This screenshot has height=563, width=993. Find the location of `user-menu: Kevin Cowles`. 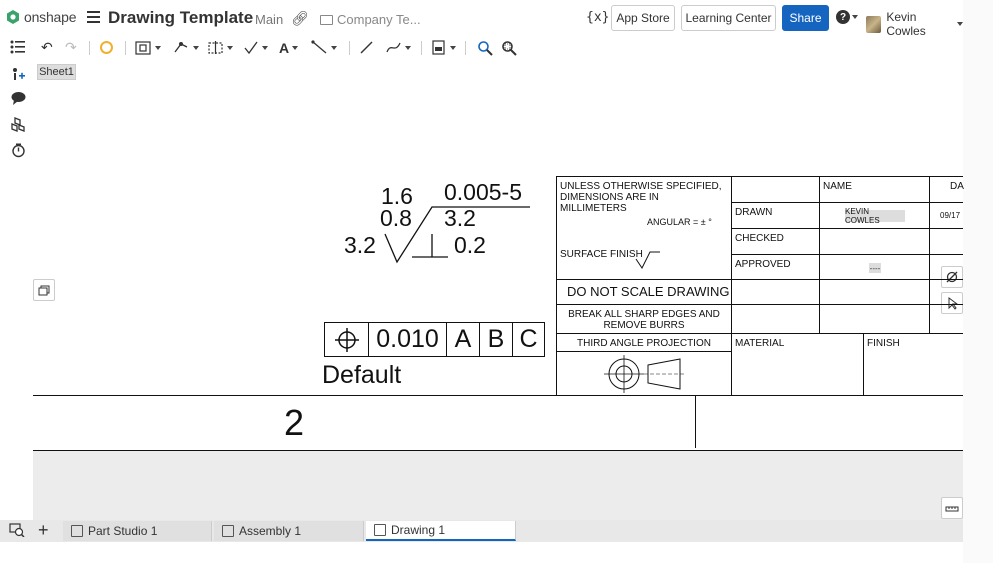

user-menu: Kevin Cowles is located at coordinates (914, 24).